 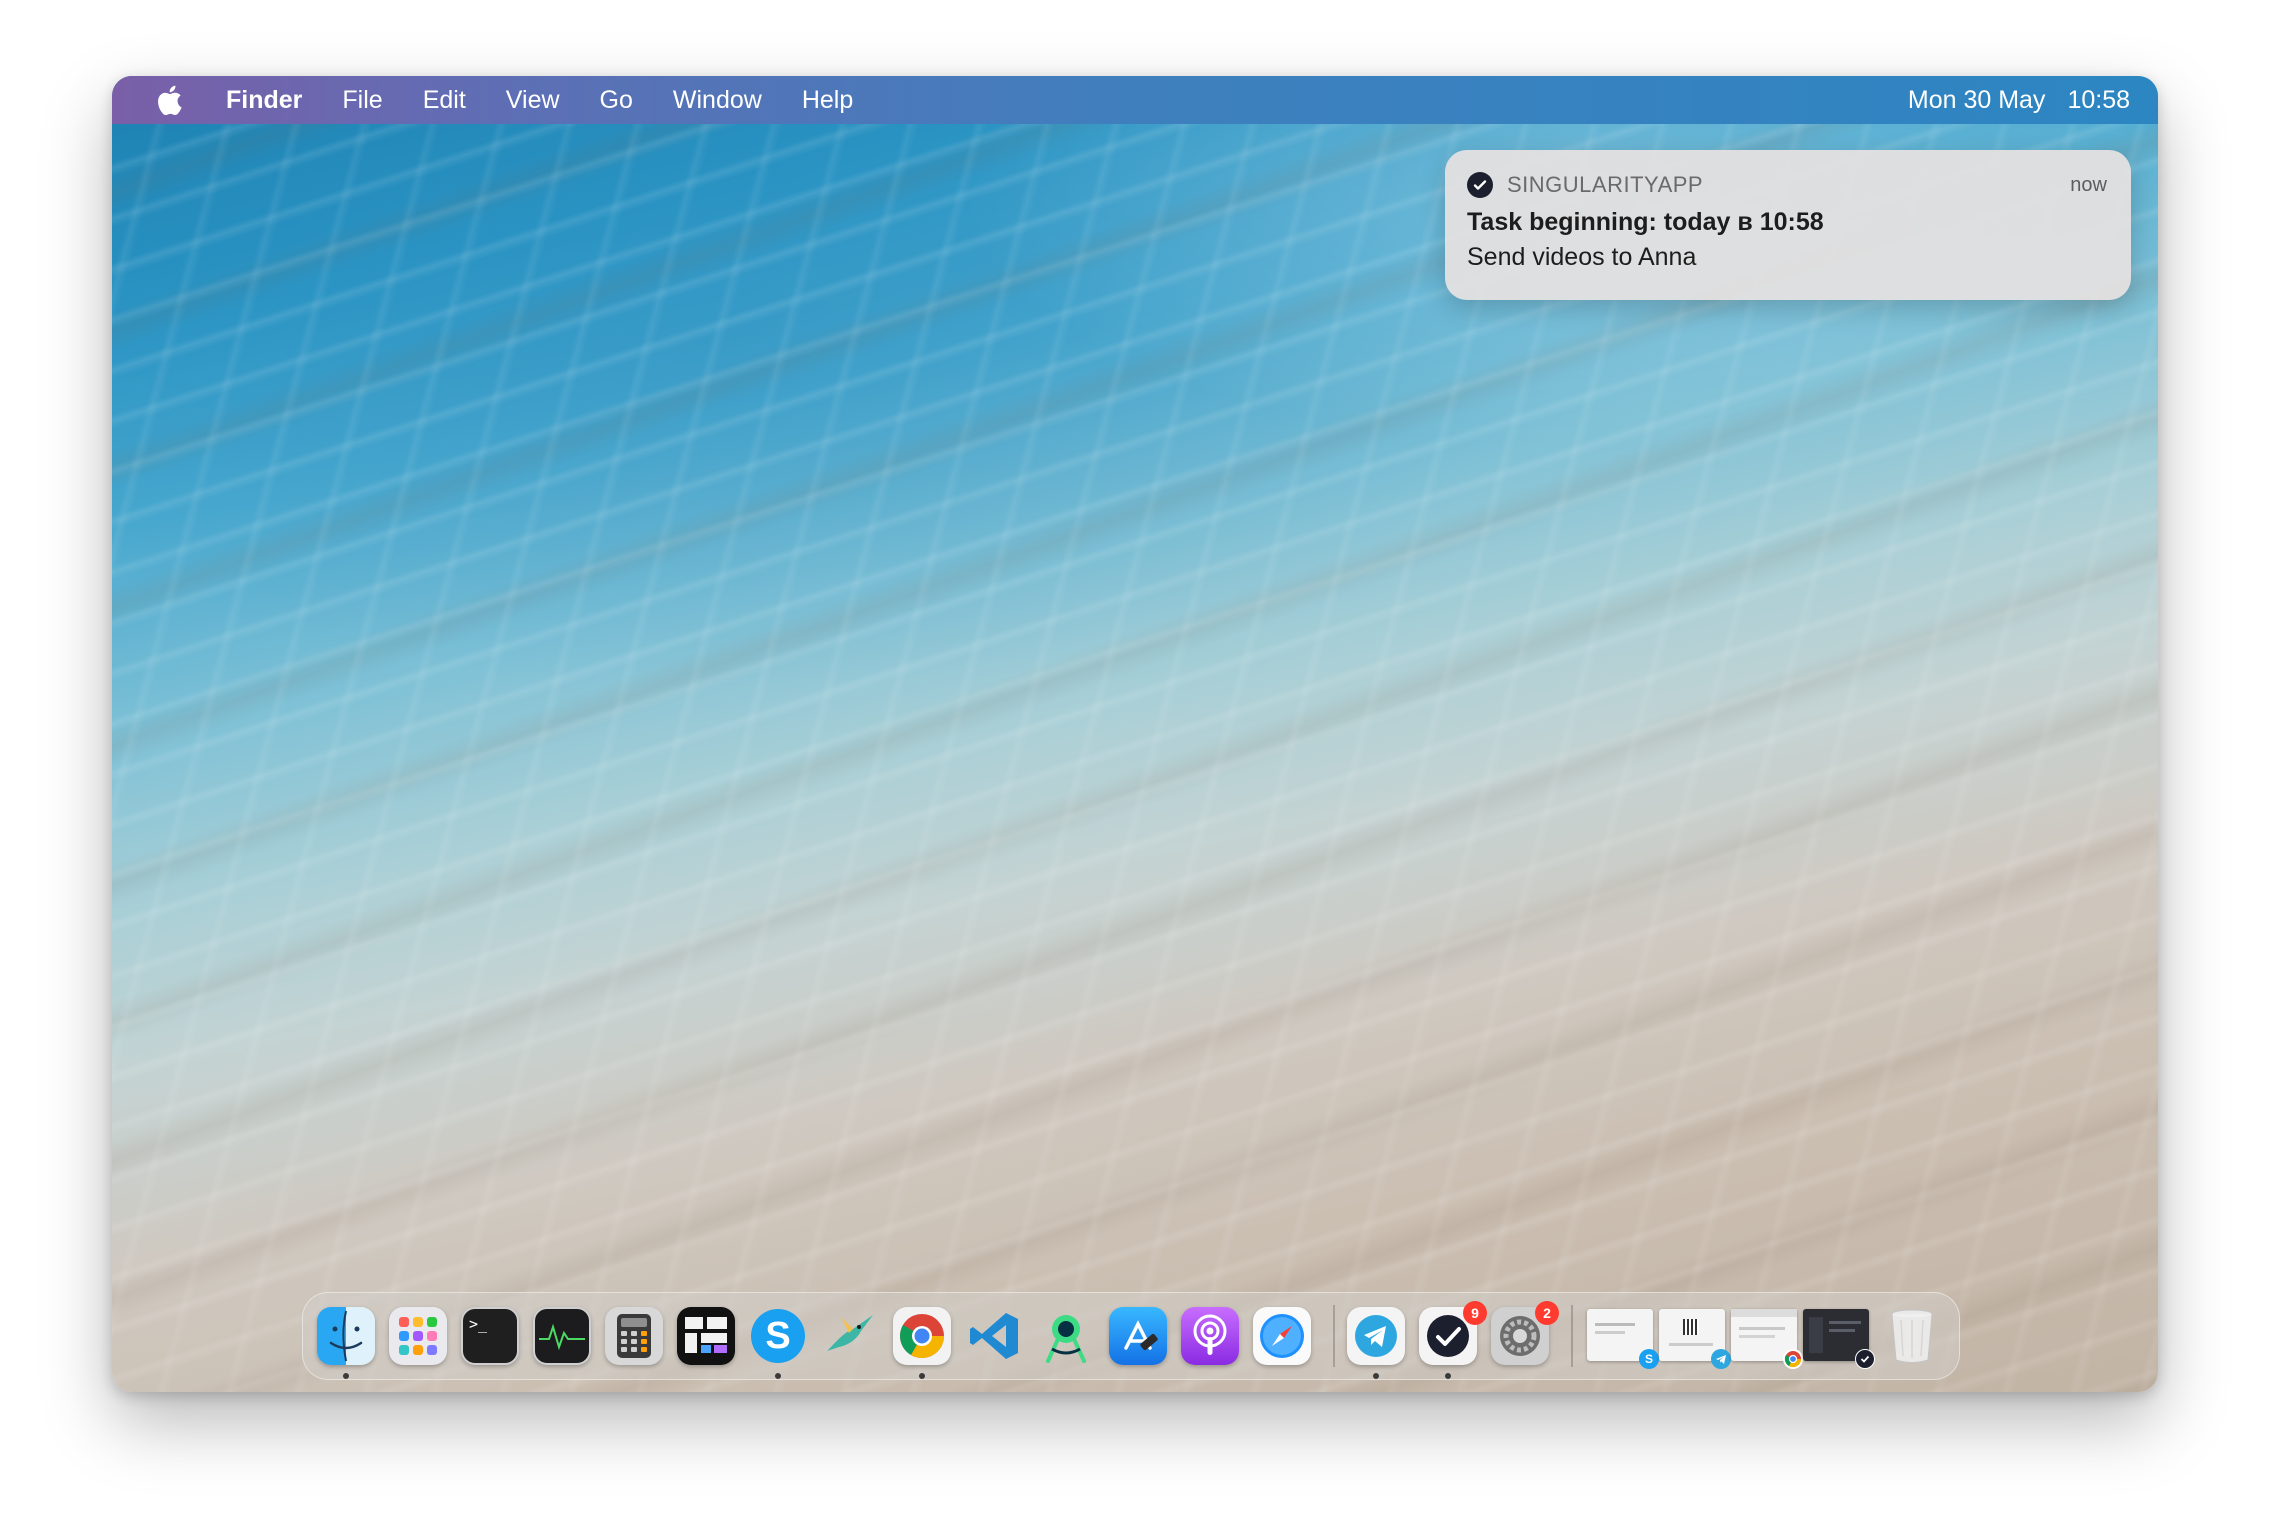 What do you see at coordinates (616, 100) in the screenshot?
I see `menu-go: Go` at bounding box center [616, 100].